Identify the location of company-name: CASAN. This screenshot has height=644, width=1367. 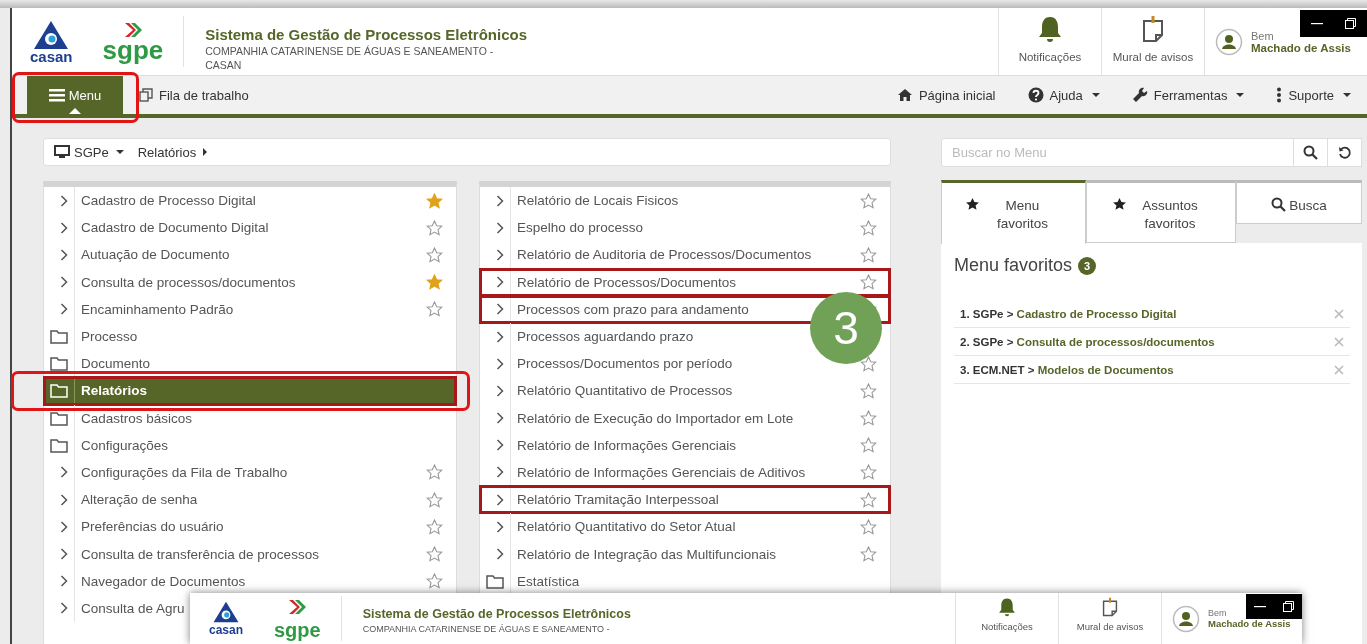
(224, 65).